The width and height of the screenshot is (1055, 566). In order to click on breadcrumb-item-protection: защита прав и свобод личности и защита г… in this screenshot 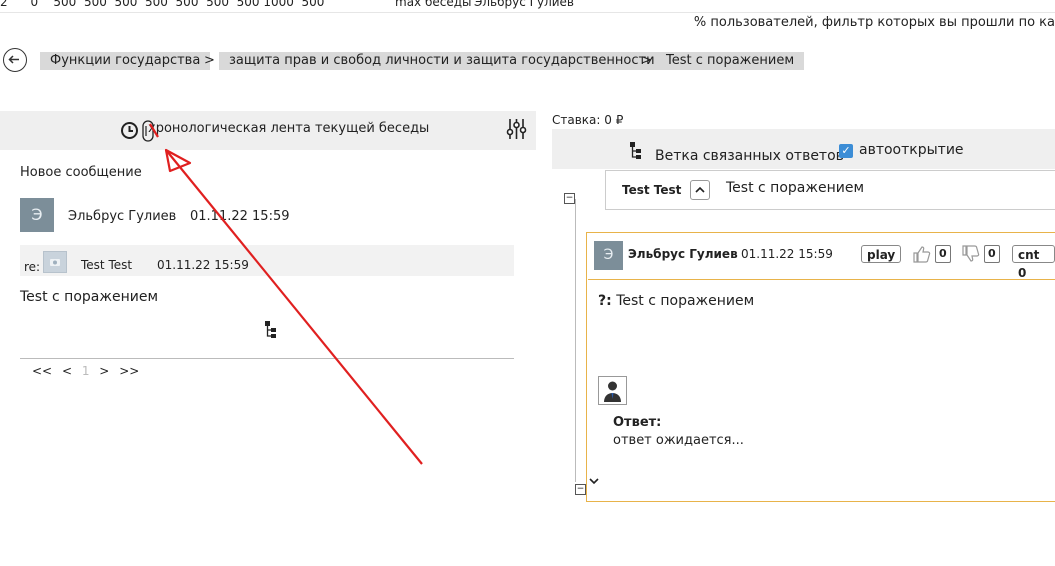, I will do `click(442, 61)`.